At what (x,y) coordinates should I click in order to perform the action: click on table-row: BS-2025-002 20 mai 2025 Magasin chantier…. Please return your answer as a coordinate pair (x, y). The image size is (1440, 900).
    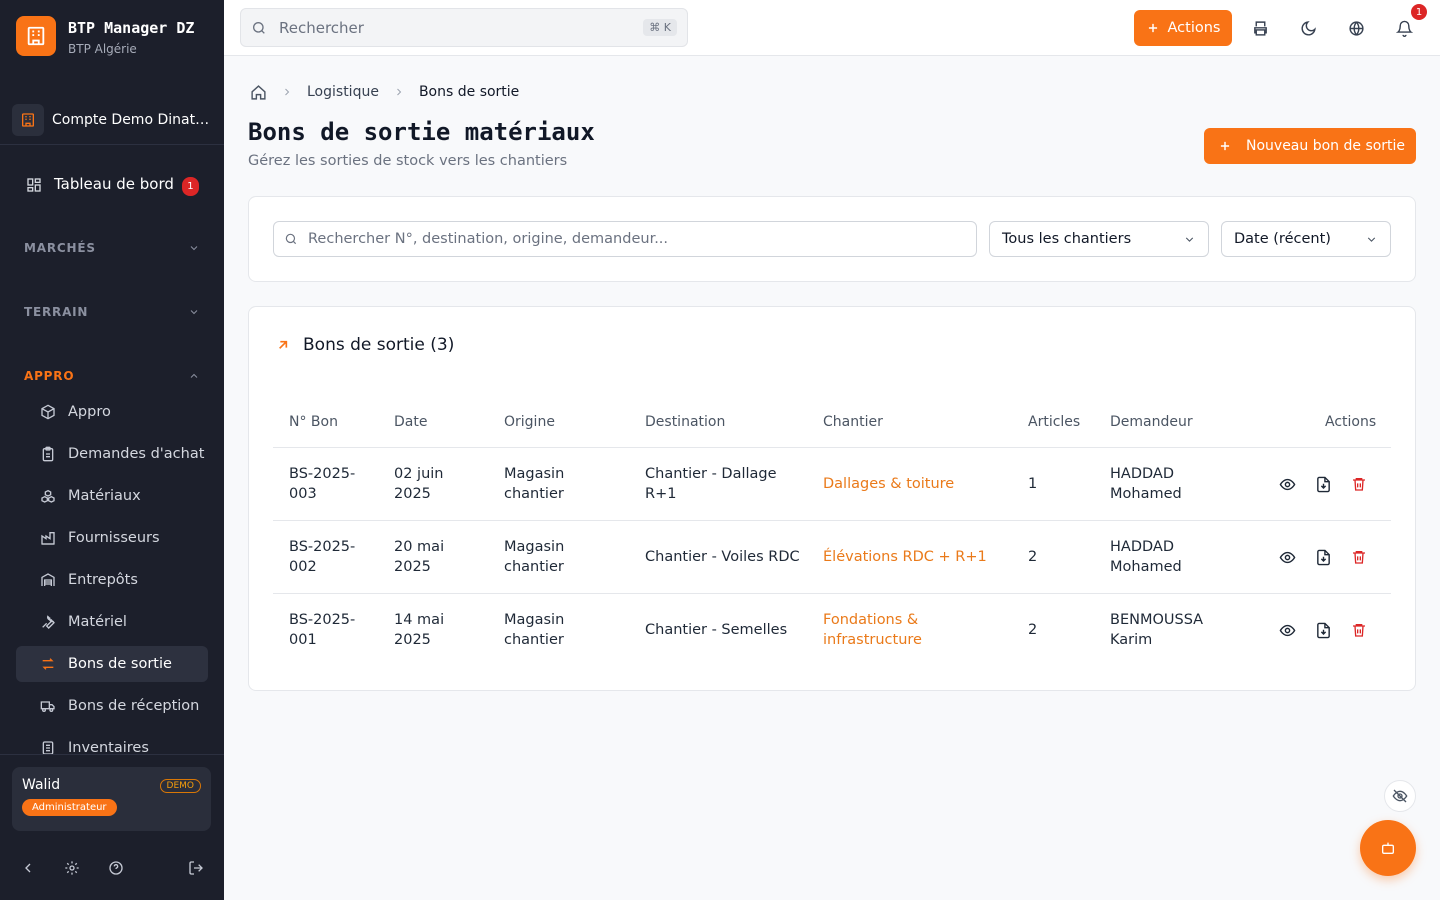
    Looking at the image, I should click on (832, 557).